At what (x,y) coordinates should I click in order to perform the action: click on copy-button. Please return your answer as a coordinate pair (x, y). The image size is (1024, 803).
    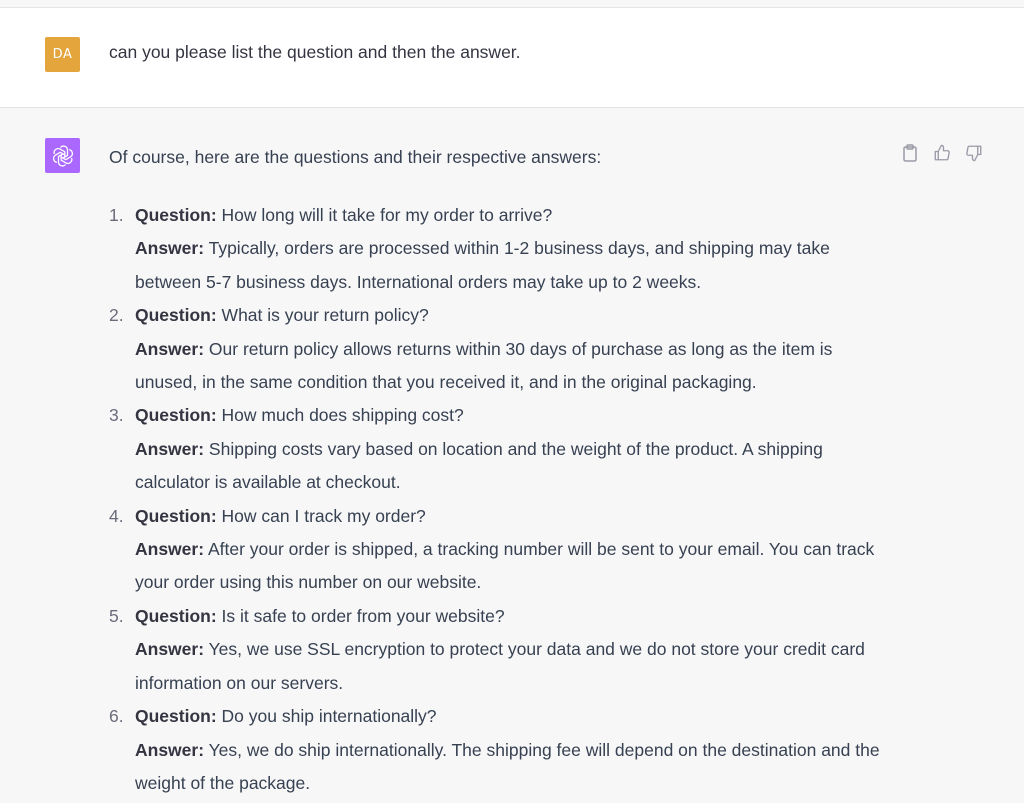
    Looking at the image, I should click on (910, 153).